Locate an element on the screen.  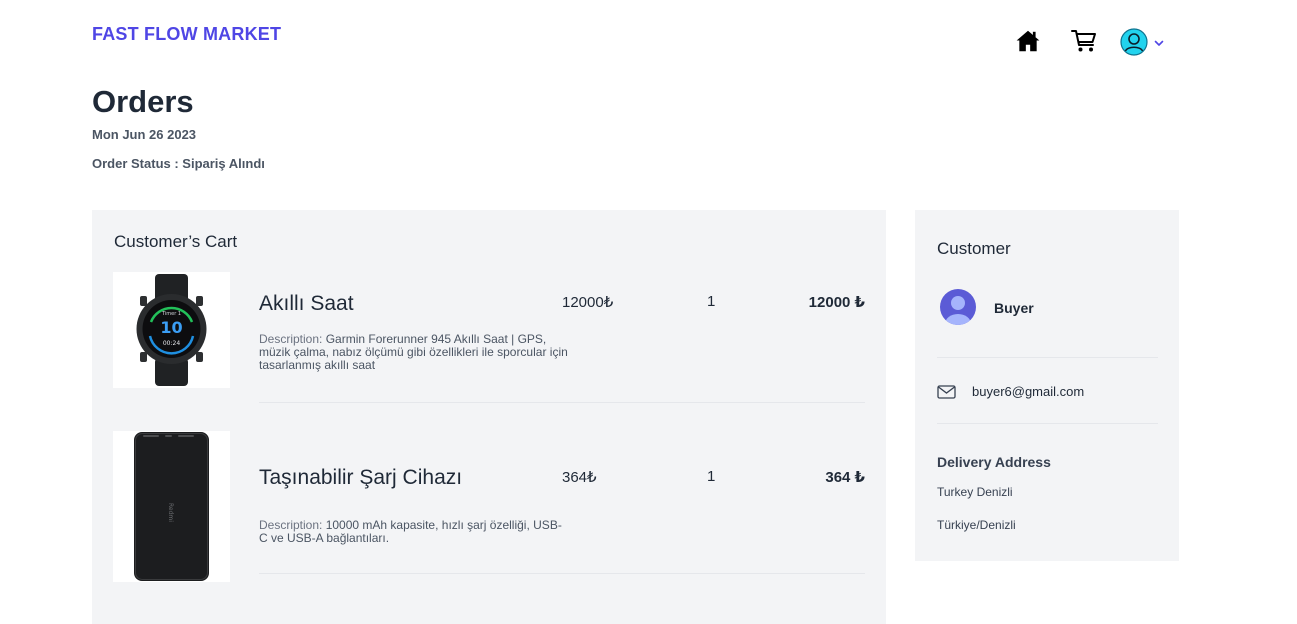
delivery-address-line: Türkiye/Denizli is located at coordinates (976, 525).